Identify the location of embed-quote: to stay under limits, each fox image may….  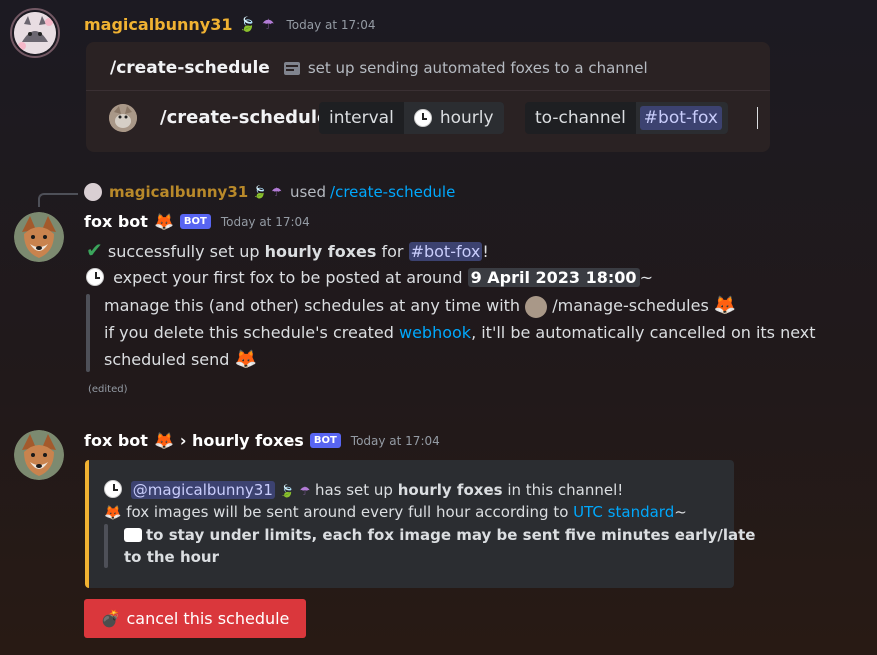
(440, 546).